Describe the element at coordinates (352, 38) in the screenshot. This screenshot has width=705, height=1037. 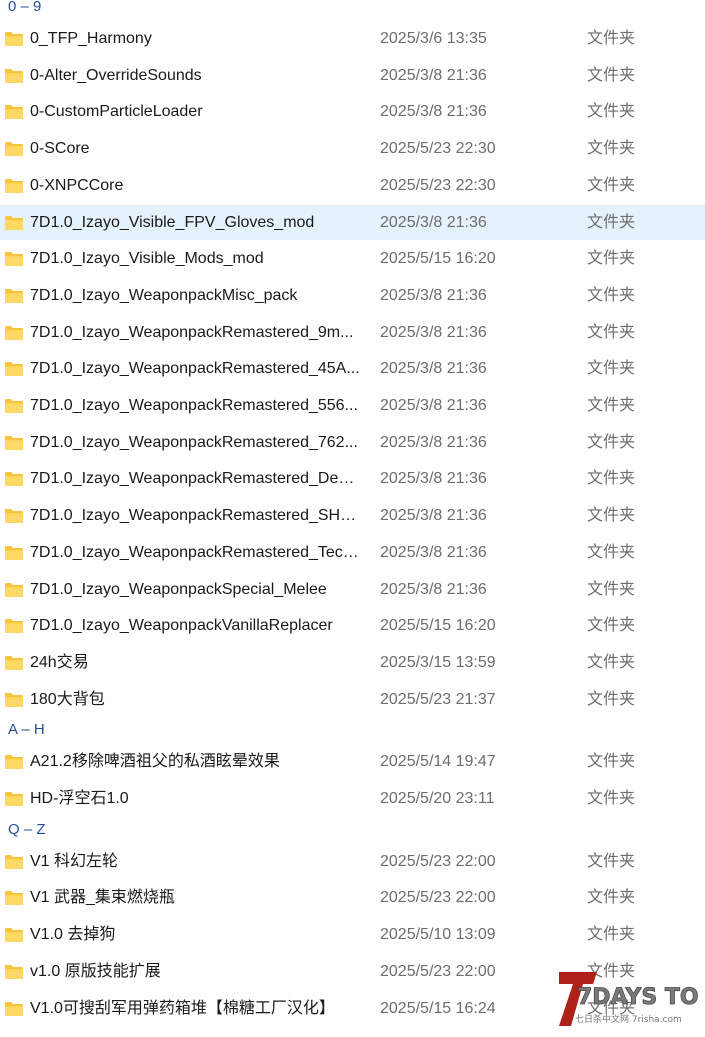
I see `file-row: 0_TFP_Harmony 2025/3/6 13:35 文件夹` at that location.